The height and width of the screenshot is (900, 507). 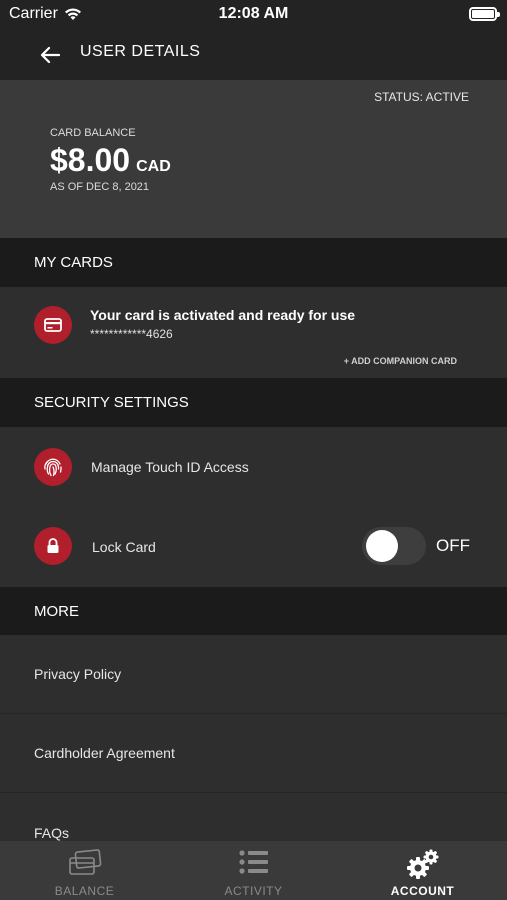 I want to click on list-icon, so click(x=253, y=862).